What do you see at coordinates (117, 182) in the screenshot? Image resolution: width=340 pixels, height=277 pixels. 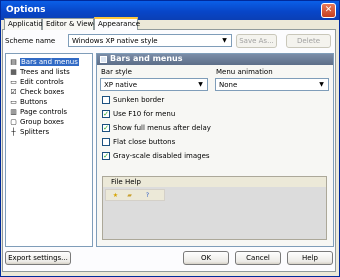 I see `preview-menu-file: File` at bounding box center [117, 182].